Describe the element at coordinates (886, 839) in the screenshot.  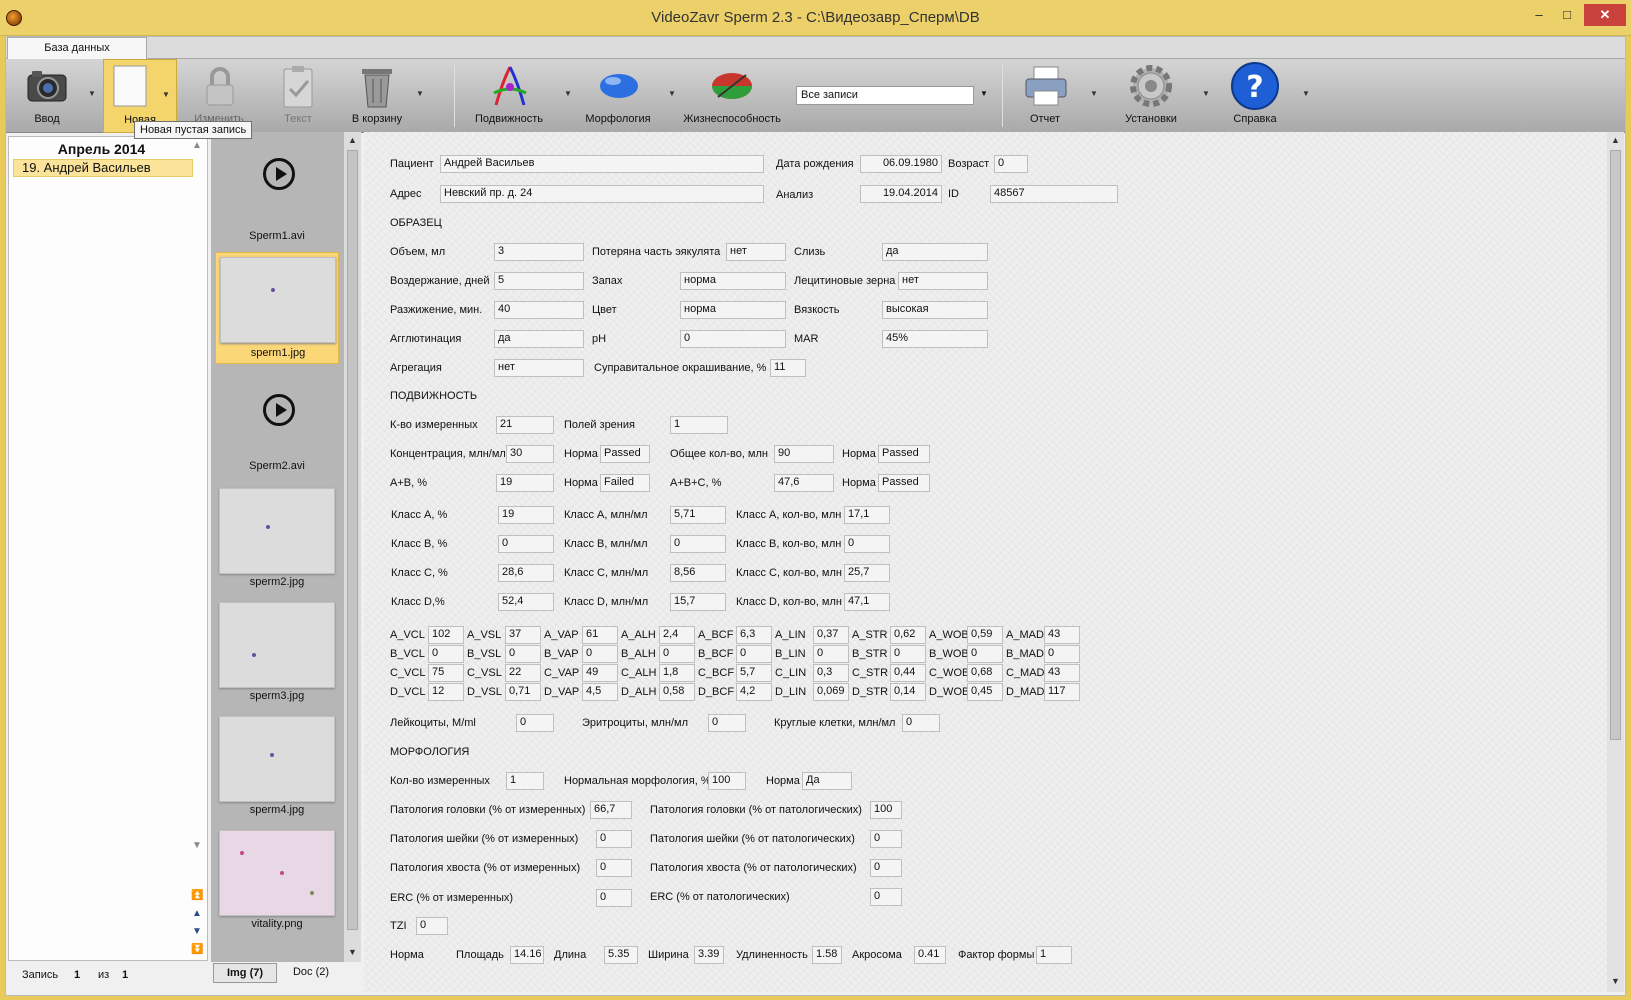
I see `neck-p-field: 0` at that location.